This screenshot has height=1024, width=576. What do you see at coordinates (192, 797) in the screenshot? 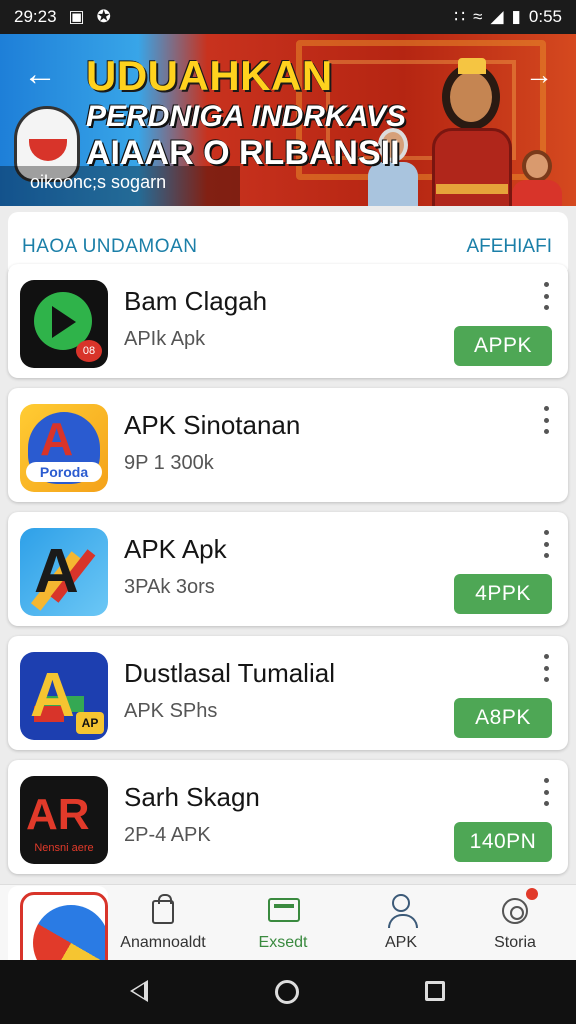
I see `app-name: Sarh Skagn` at bounding box center [192, 797].